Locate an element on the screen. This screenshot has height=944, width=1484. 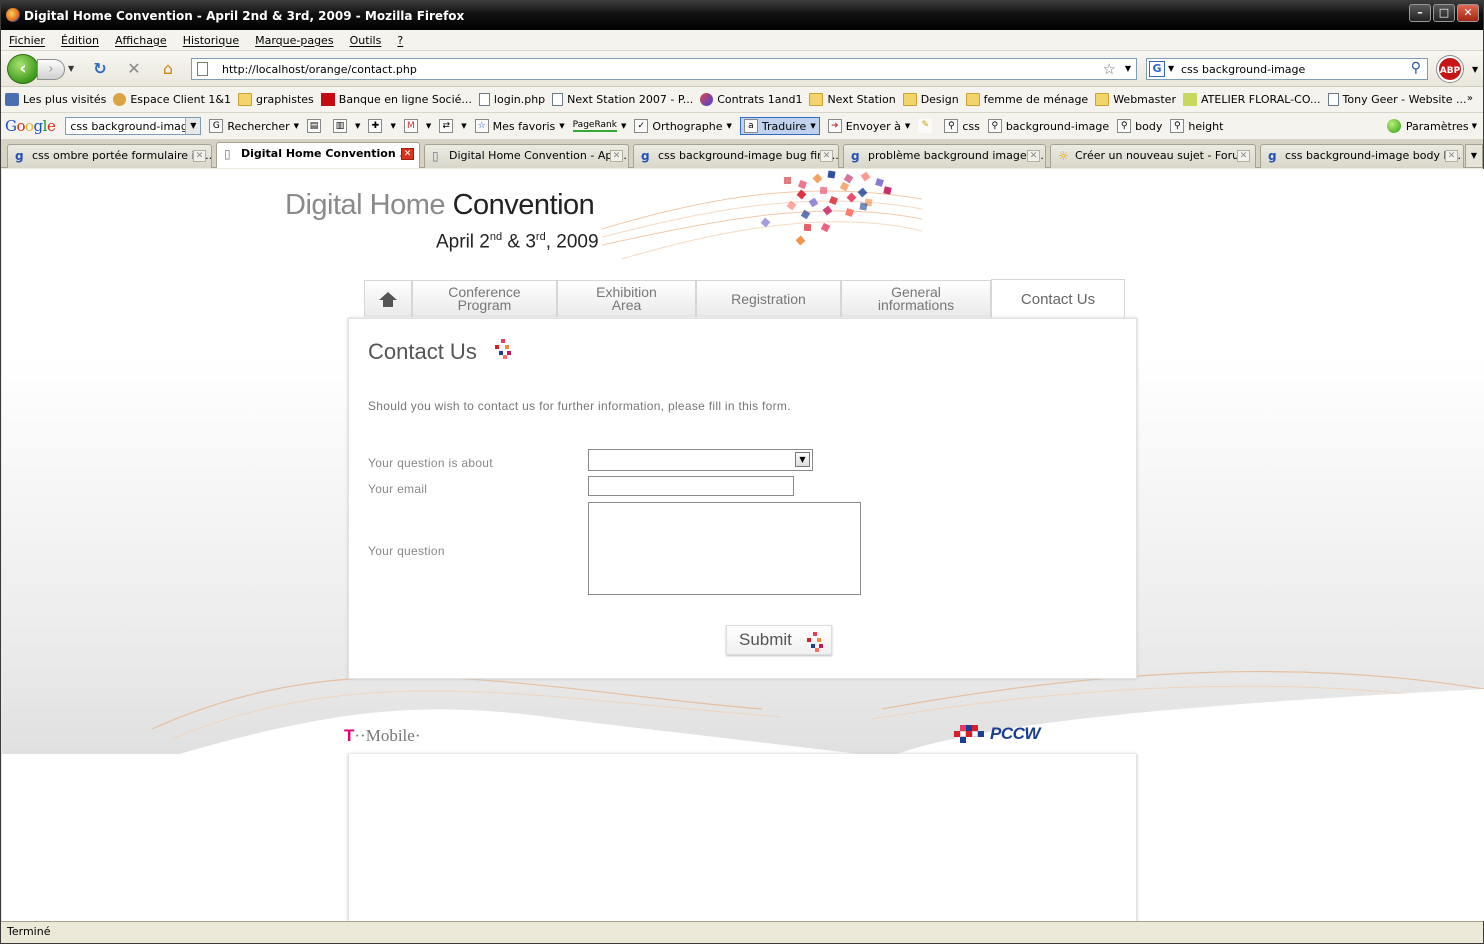
close-button: ✕ is located at coordinates (1468, 13).